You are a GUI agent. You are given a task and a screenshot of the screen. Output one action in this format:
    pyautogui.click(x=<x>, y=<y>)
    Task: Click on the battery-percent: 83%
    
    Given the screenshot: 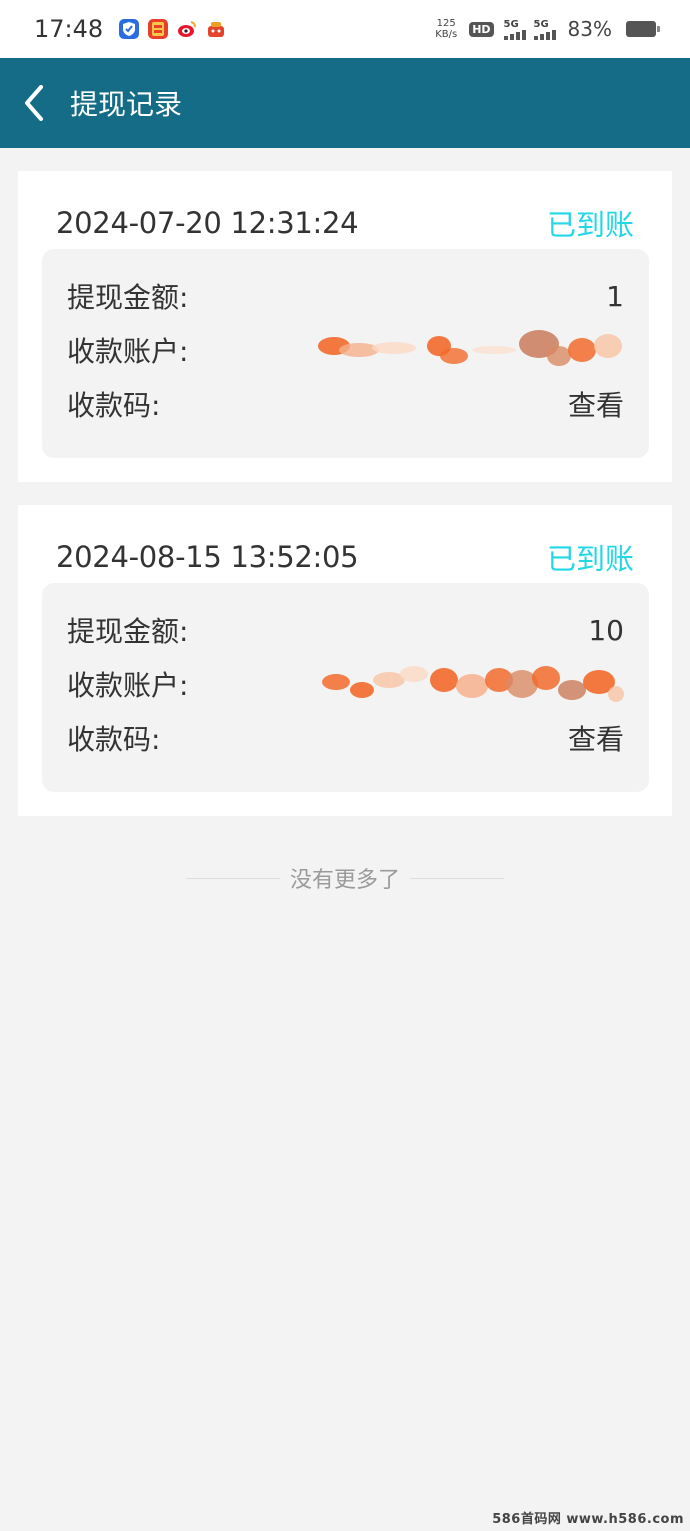 What is the action you would take?
    pyautogui.click(x=589, y=29)
    